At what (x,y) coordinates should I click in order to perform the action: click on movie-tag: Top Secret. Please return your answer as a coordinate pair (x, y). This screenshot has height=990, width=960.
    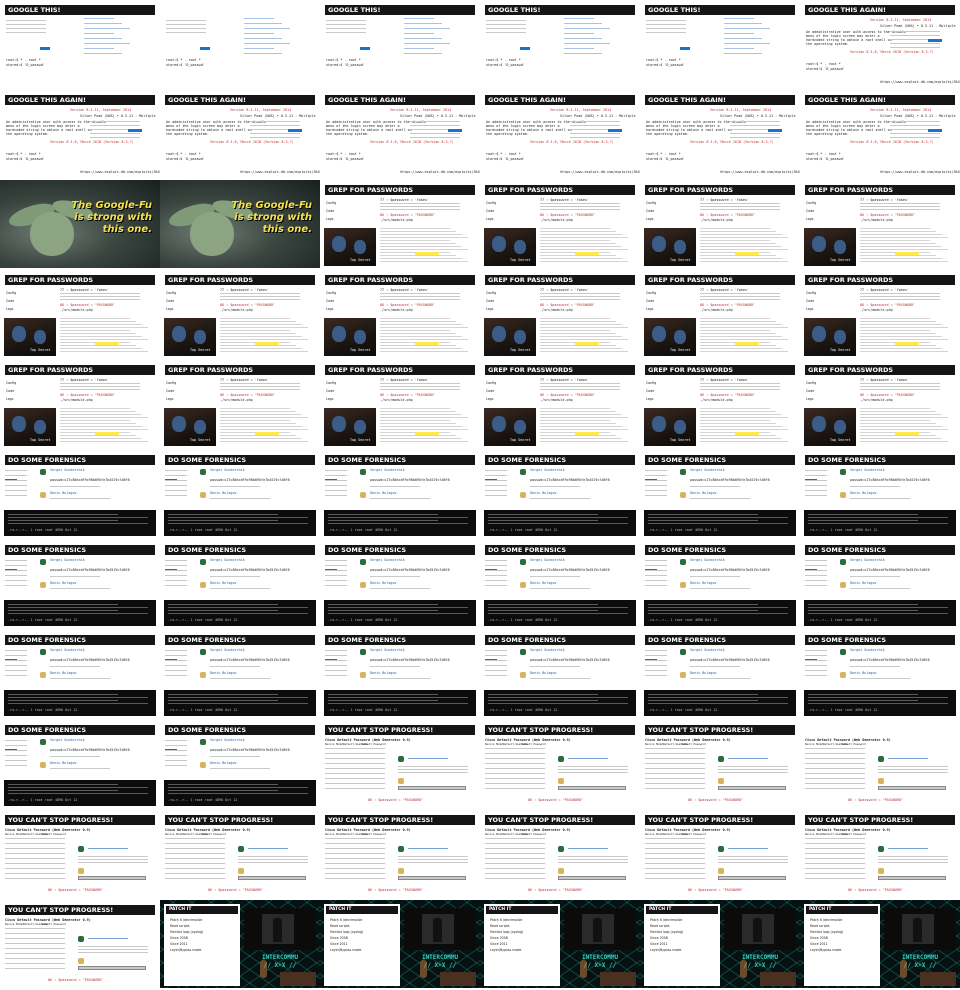
    Looking at the image, I should click on (680, 350).